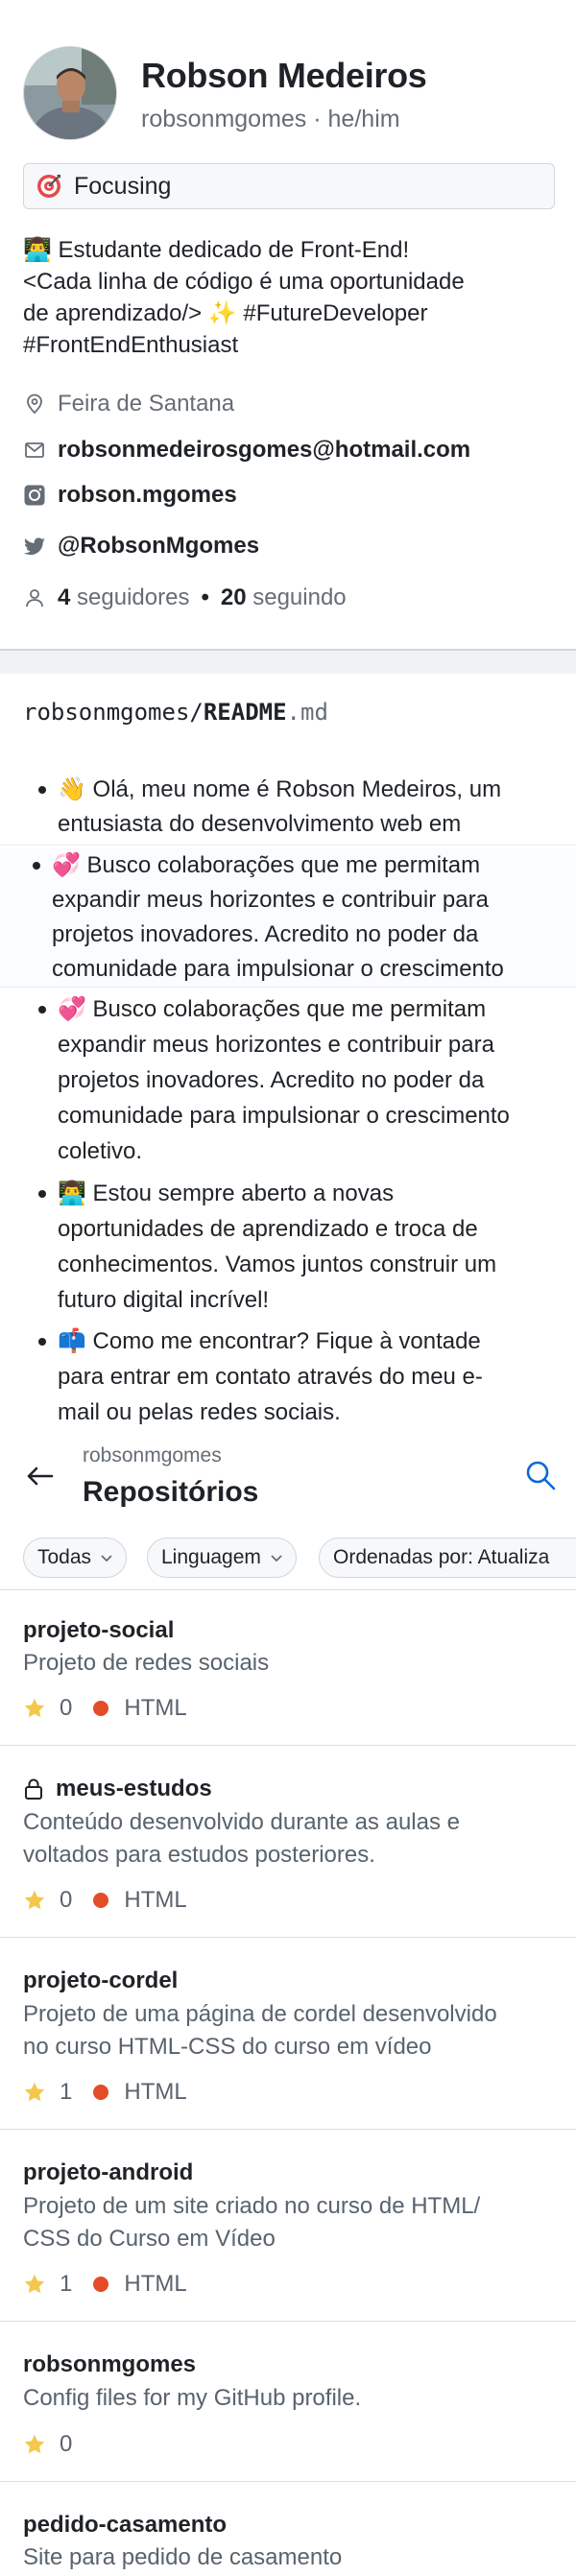  Describe the element at coordinates (244, 282) in the screenshot. I see `bio-line: <Cada linha de código é uma oportunidade` at that location.